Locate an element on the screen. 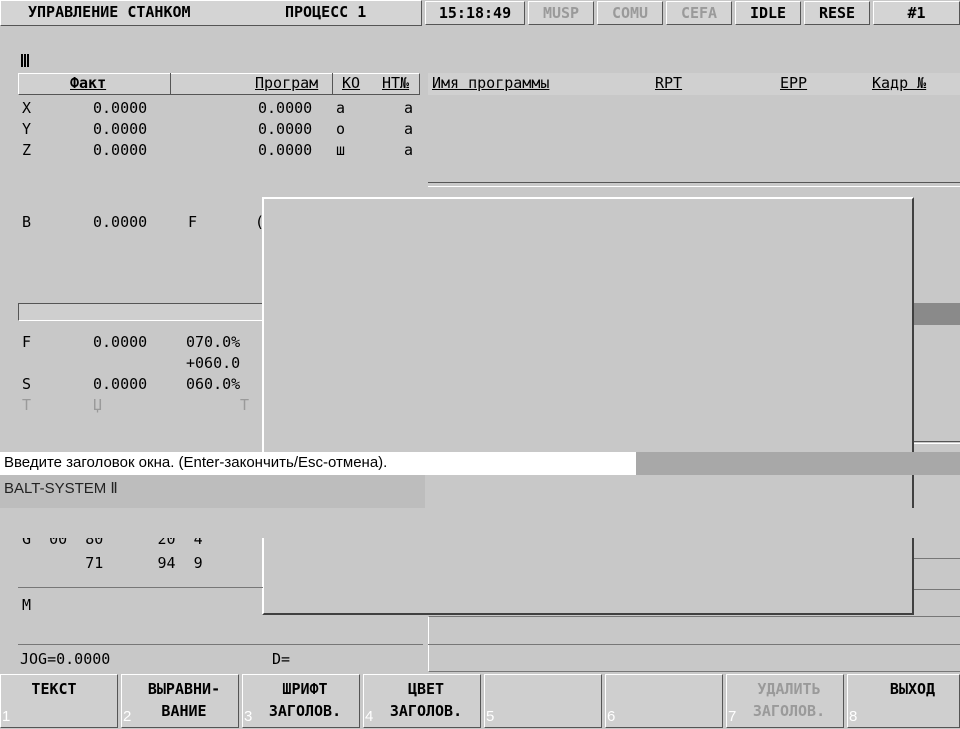 This screenshot has width=960, height=729. tool-mid: Џ is located at coordinates (98, 405).